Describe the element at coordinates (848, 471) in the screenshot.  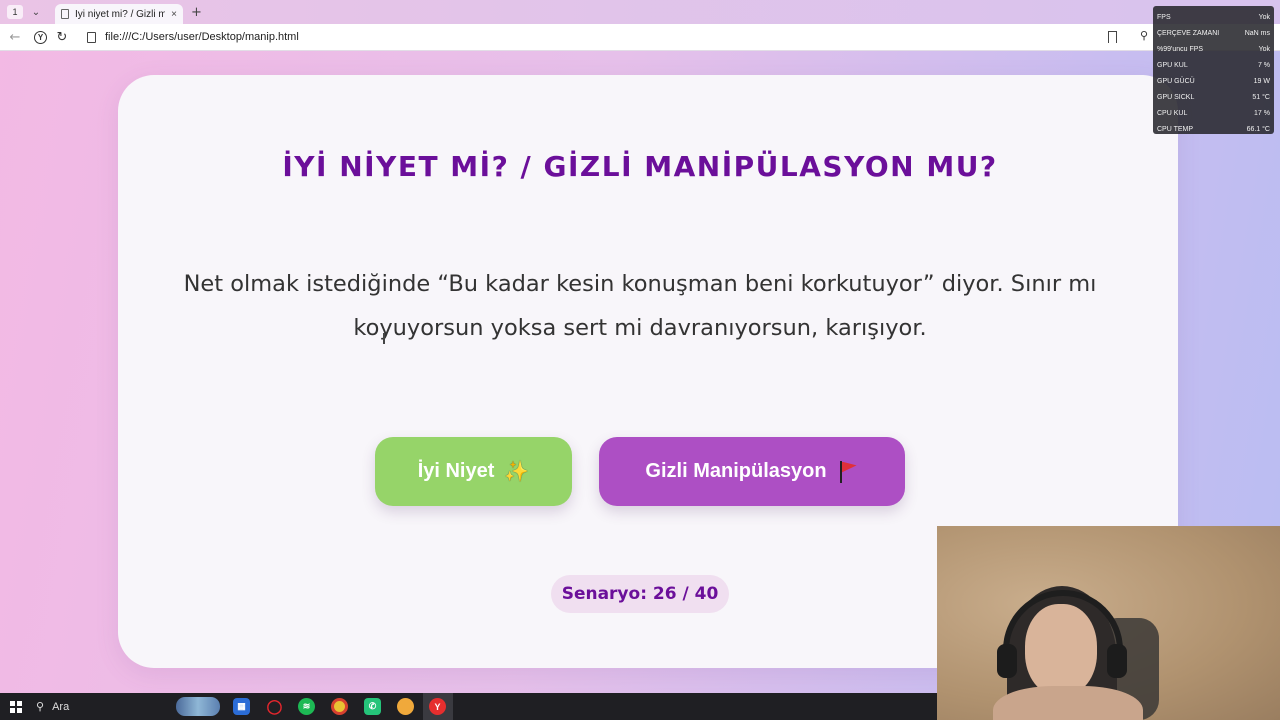
I see `red-flag-icon` at that location.